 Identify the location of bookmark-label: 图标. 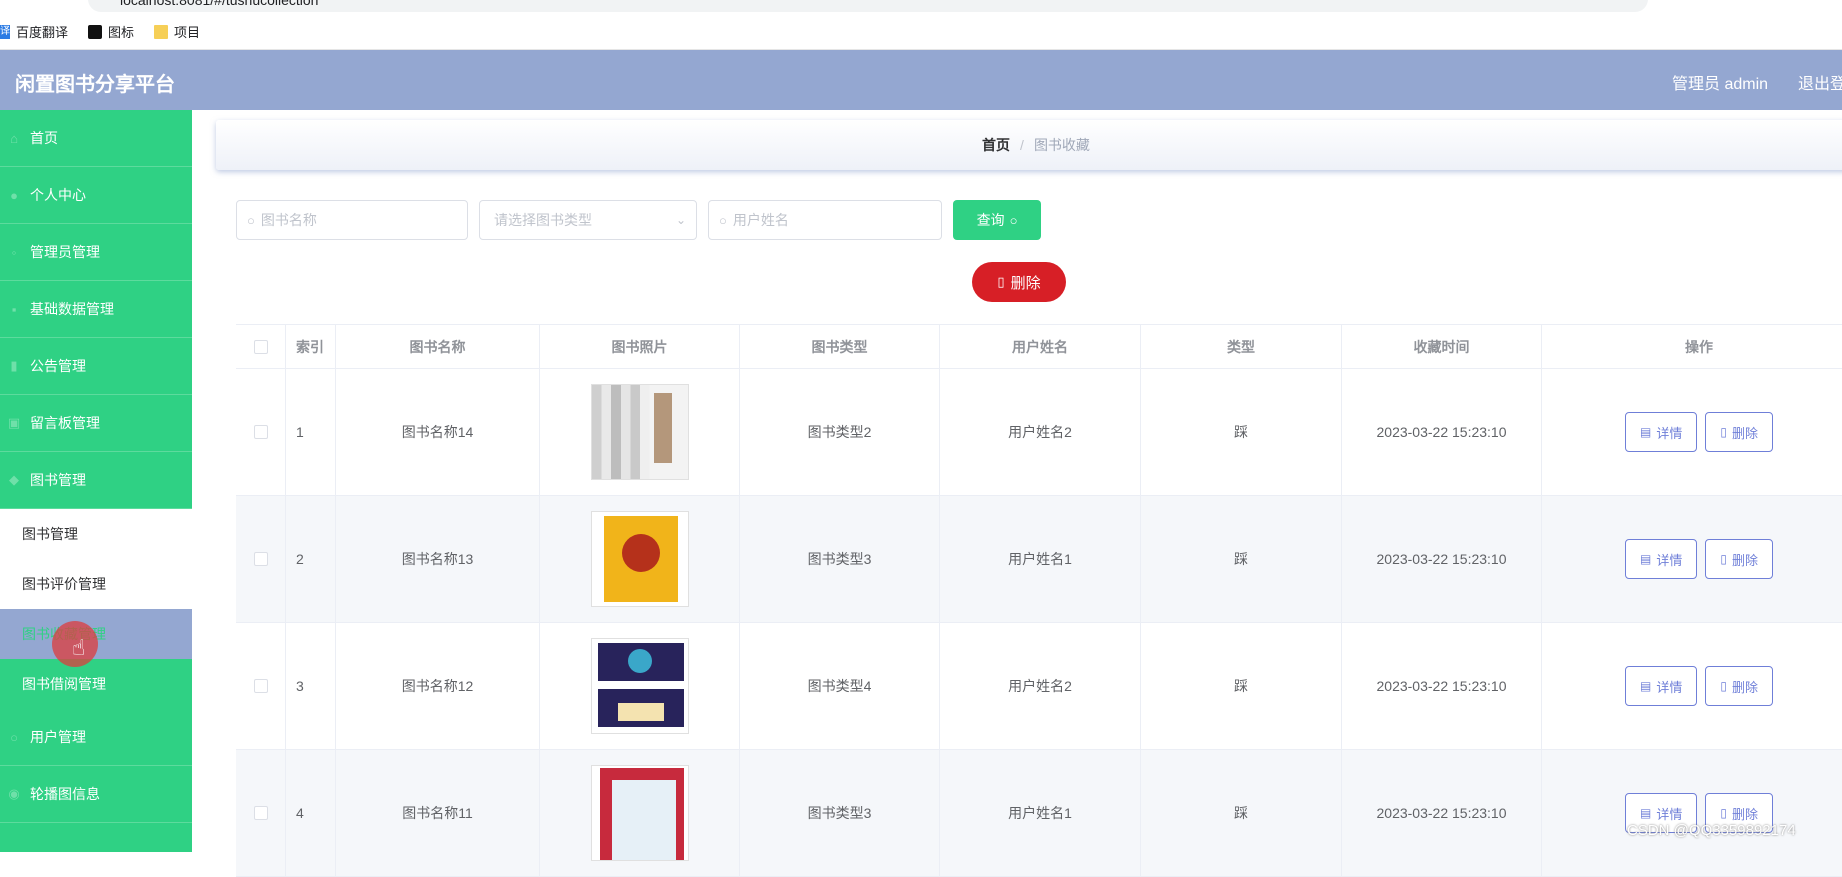
(121, 32).